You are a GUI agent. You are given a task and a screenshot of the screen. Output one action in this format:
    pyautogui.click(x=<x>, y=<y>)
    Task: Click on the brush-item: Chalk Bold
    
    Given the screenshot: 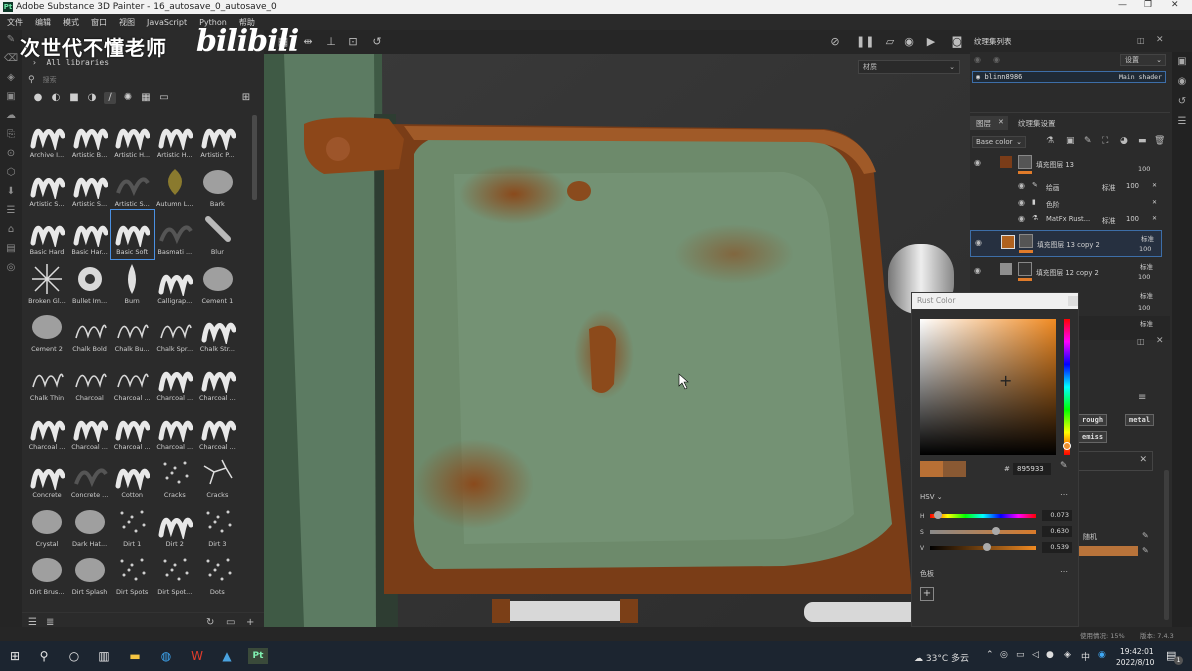 What is the action you would take?
    pyautogui.click(x=90, y=331)
    